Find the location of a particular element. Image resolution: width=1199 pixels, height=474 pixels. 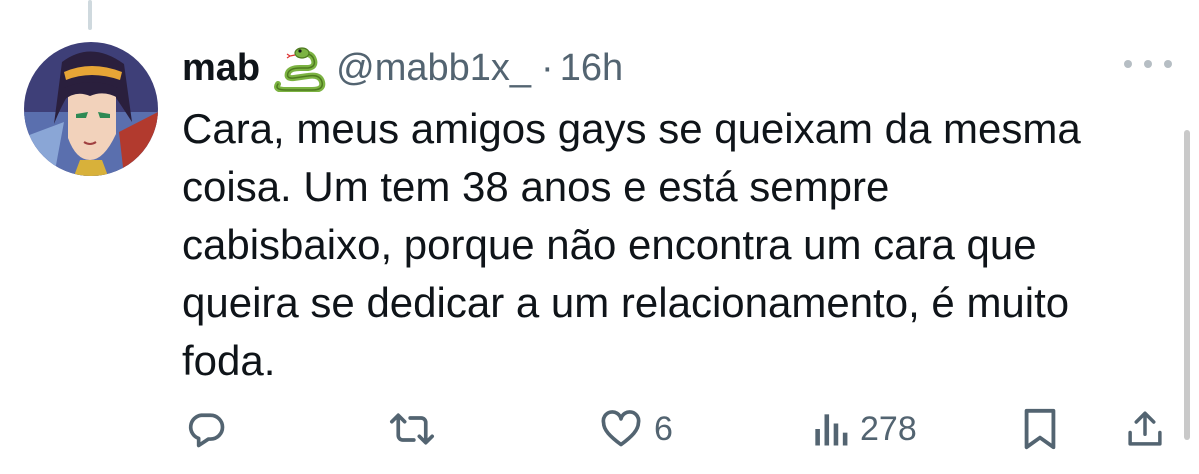

views-button: 278 is located at coordinates (863, 429).